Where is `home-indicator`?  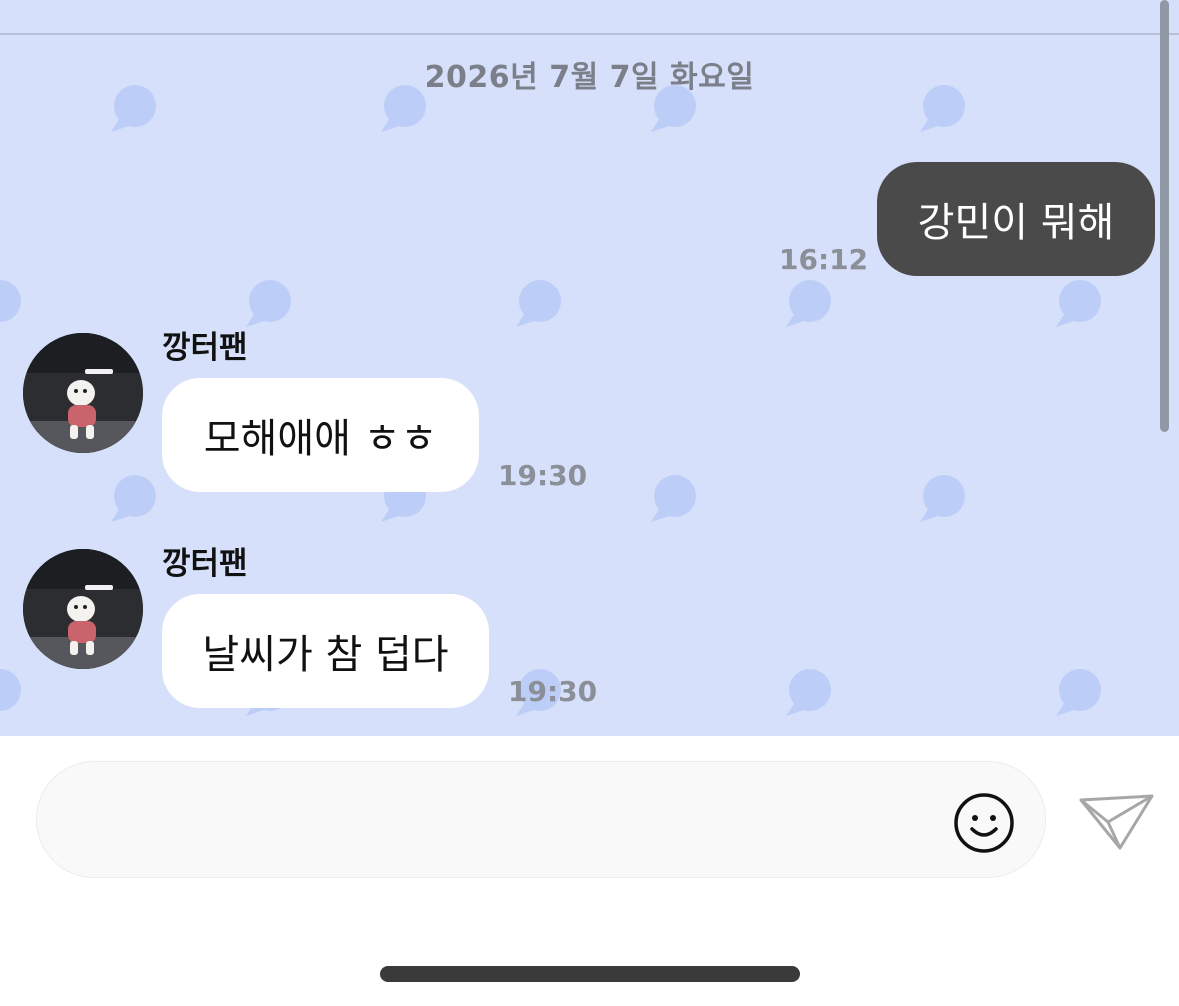 home-indicator is located at coordinates (590, 974).